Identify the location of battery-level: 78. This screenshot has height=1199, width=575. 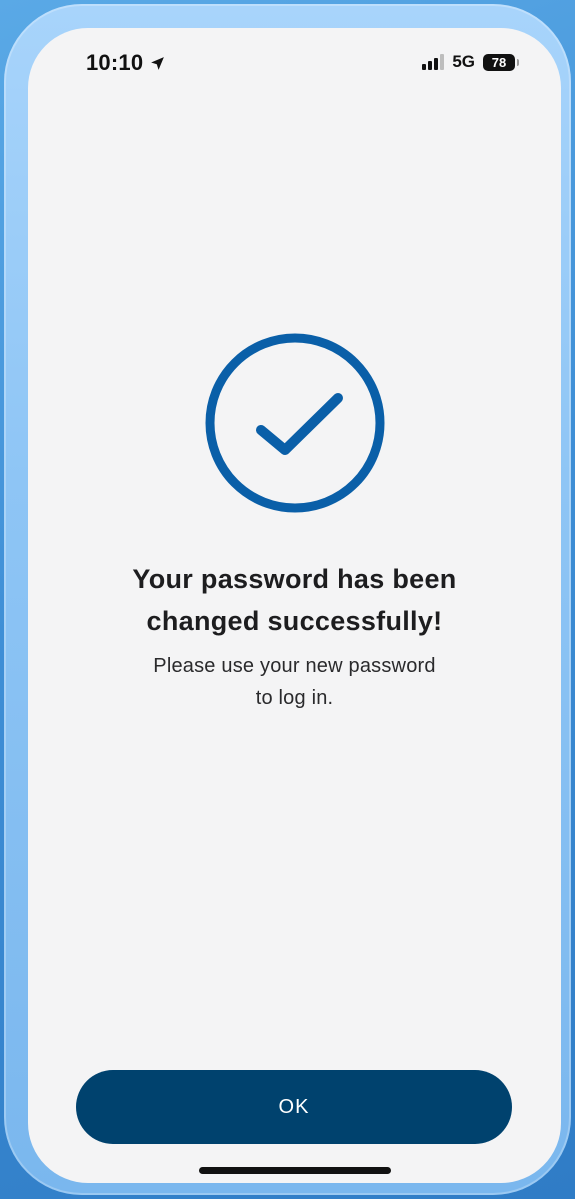
(499, 62).